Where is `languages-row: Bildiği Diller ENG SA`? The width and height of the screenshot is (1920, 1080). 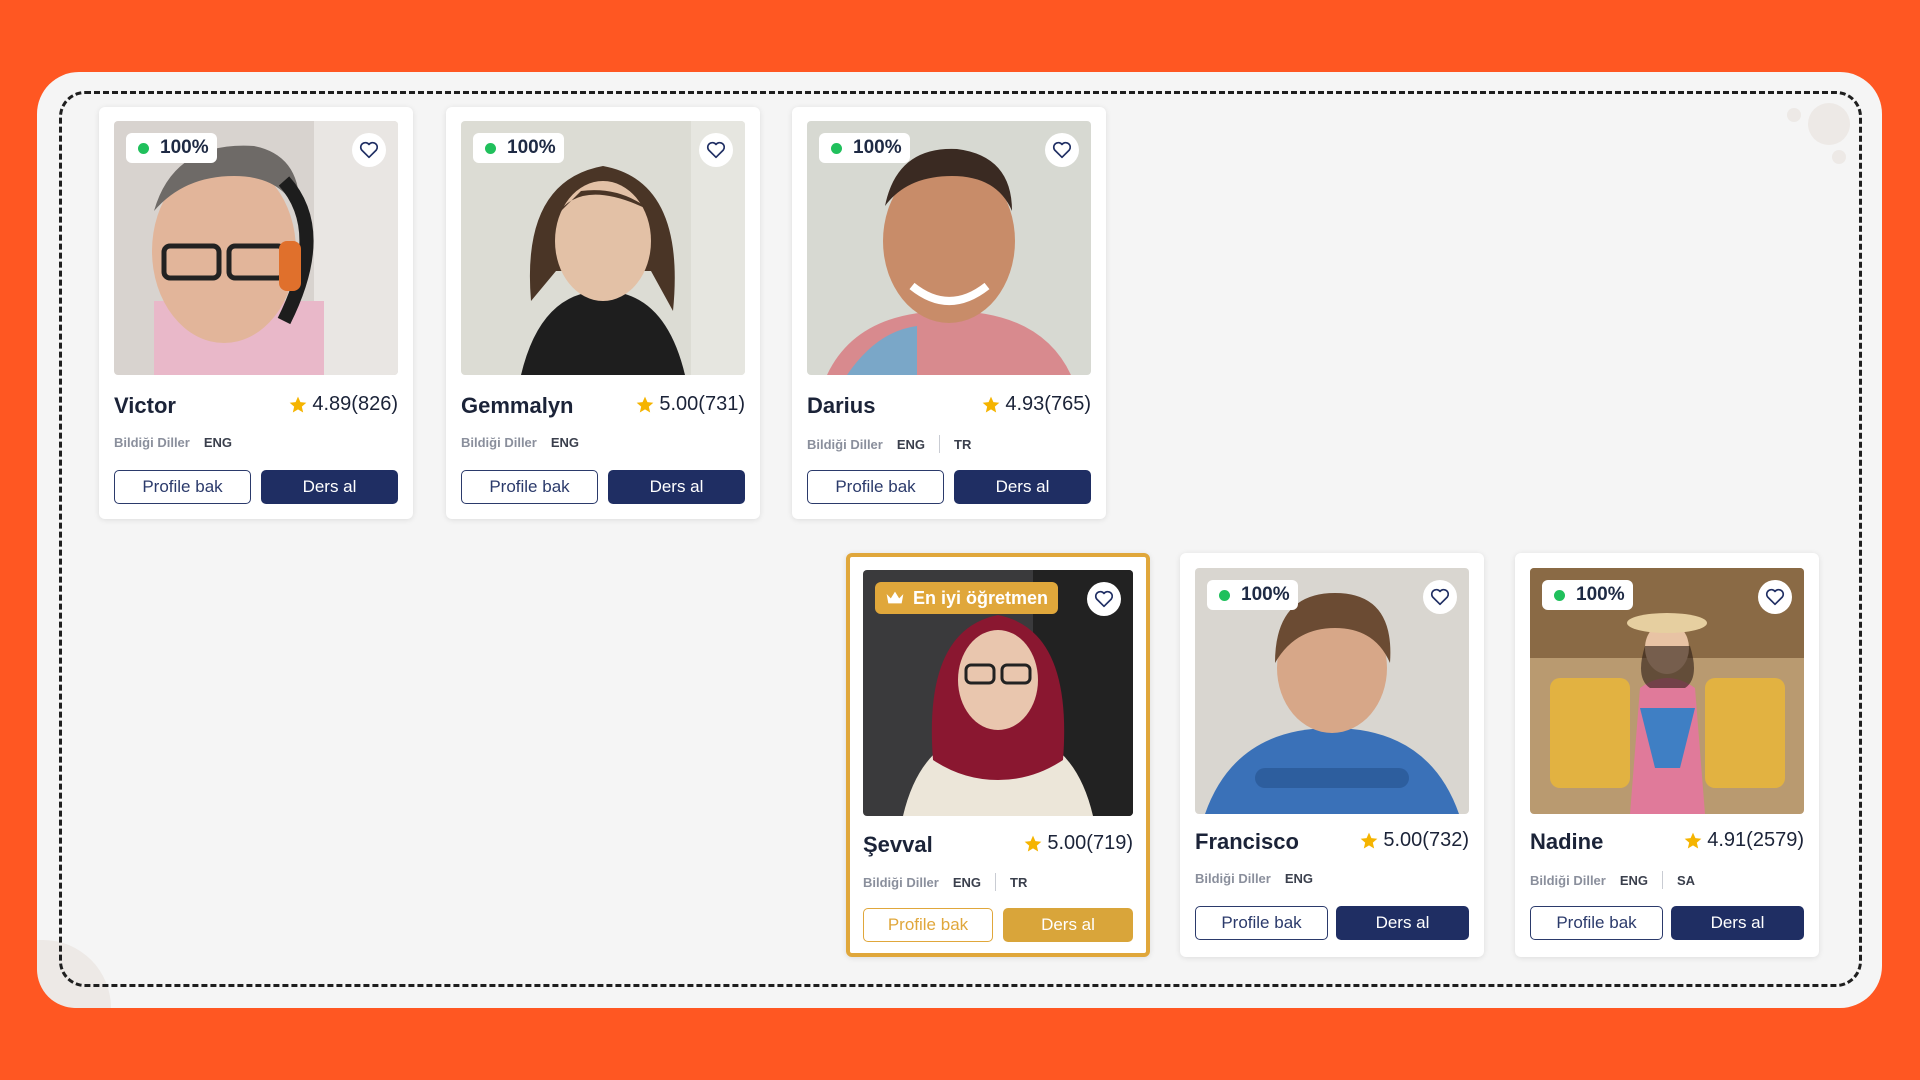 languages-row: Bildiği Diller ENG SA is located at coordinates (1612, 880).